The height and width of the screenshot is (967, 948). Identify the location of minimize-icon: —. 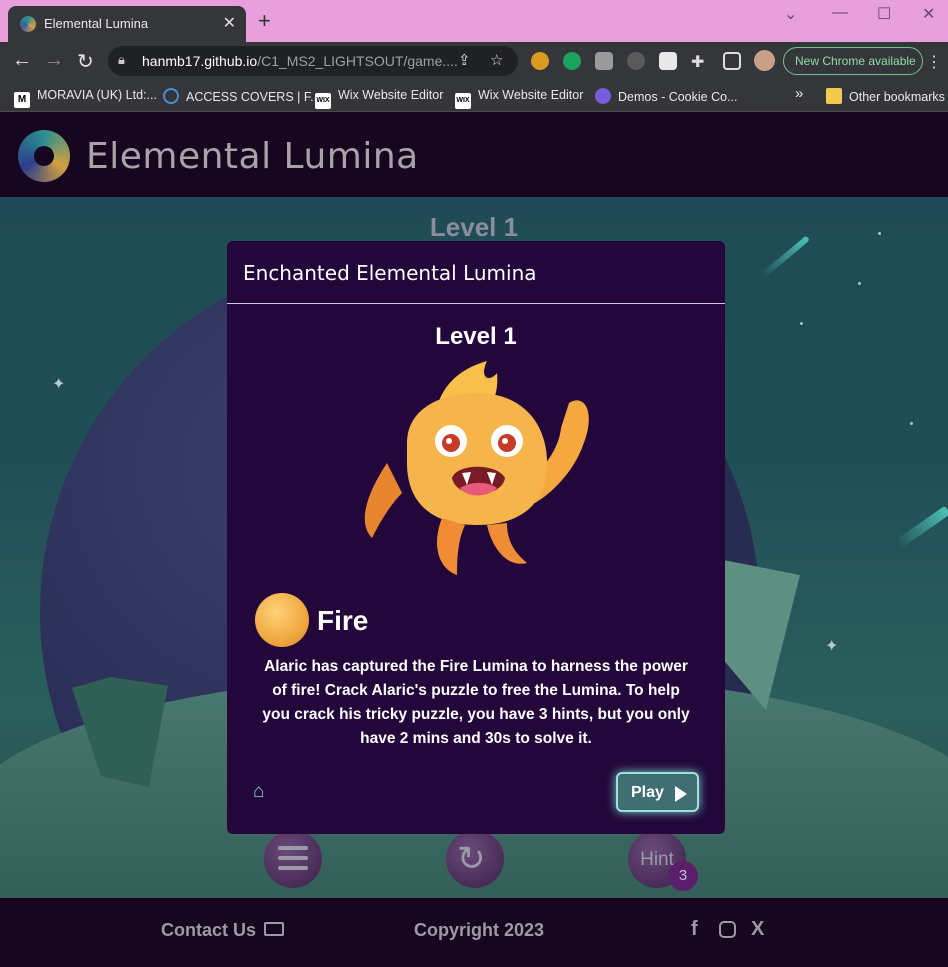
(840, 13).